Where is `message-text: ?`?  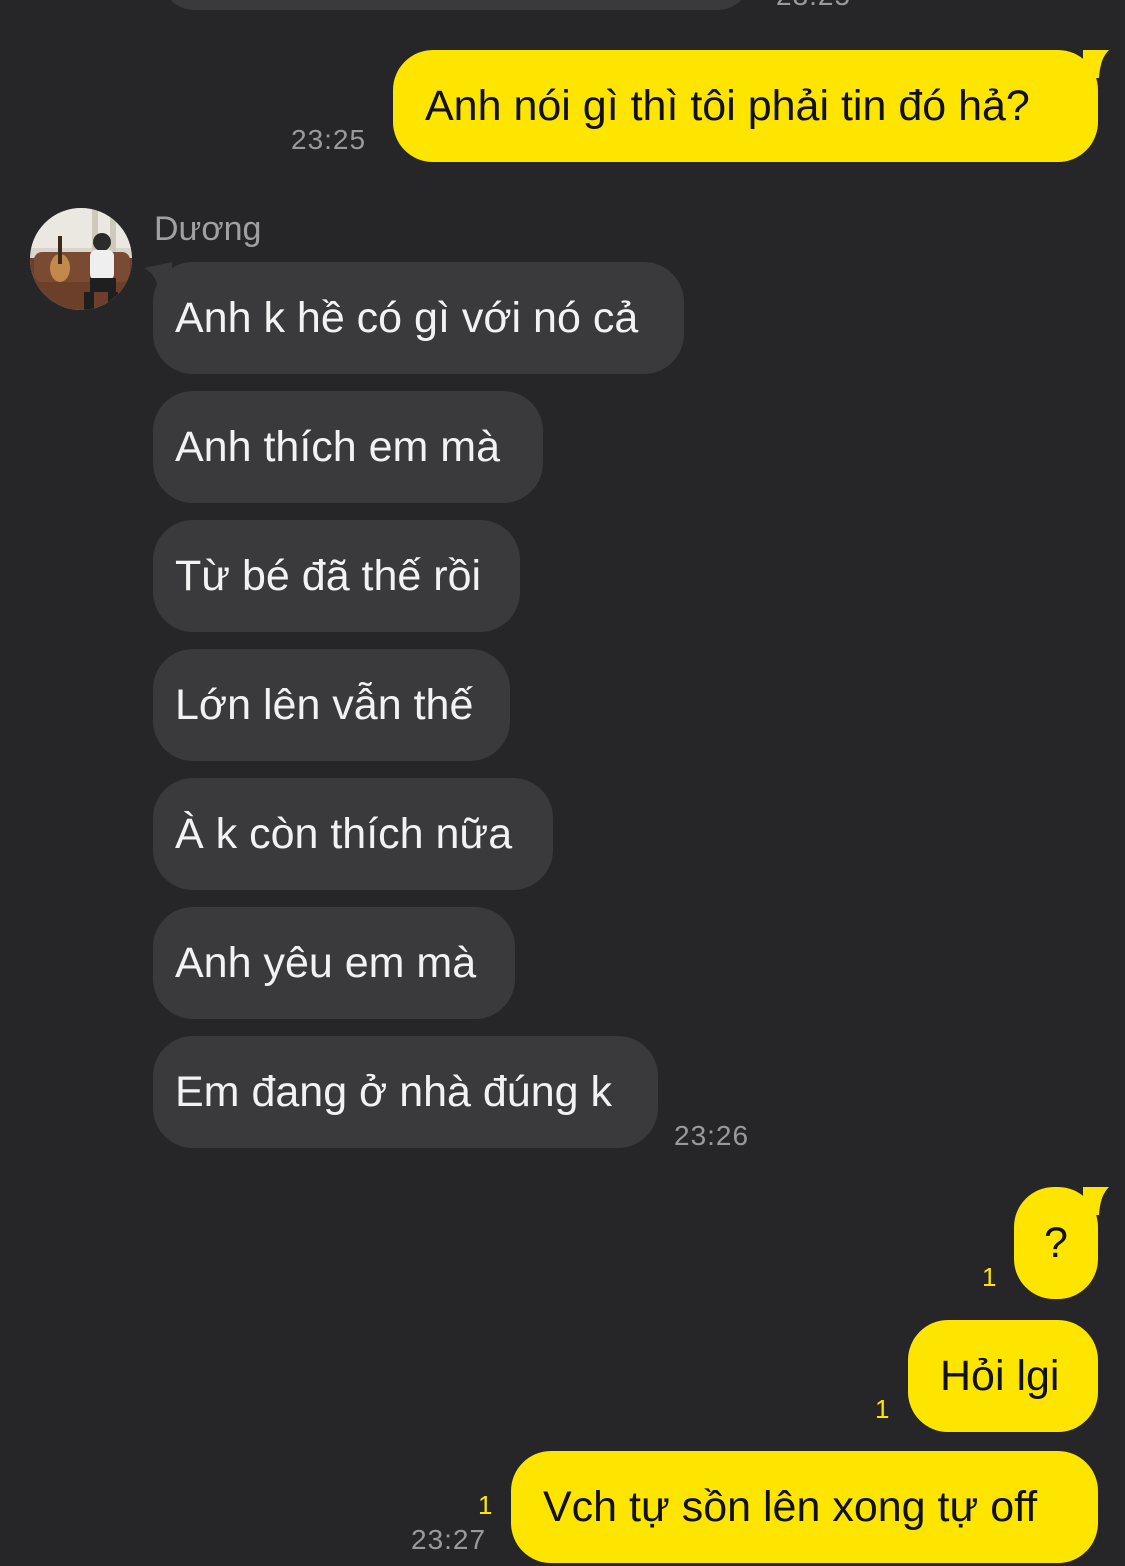
message-text: ? is located at coordinates (1056, 1242).